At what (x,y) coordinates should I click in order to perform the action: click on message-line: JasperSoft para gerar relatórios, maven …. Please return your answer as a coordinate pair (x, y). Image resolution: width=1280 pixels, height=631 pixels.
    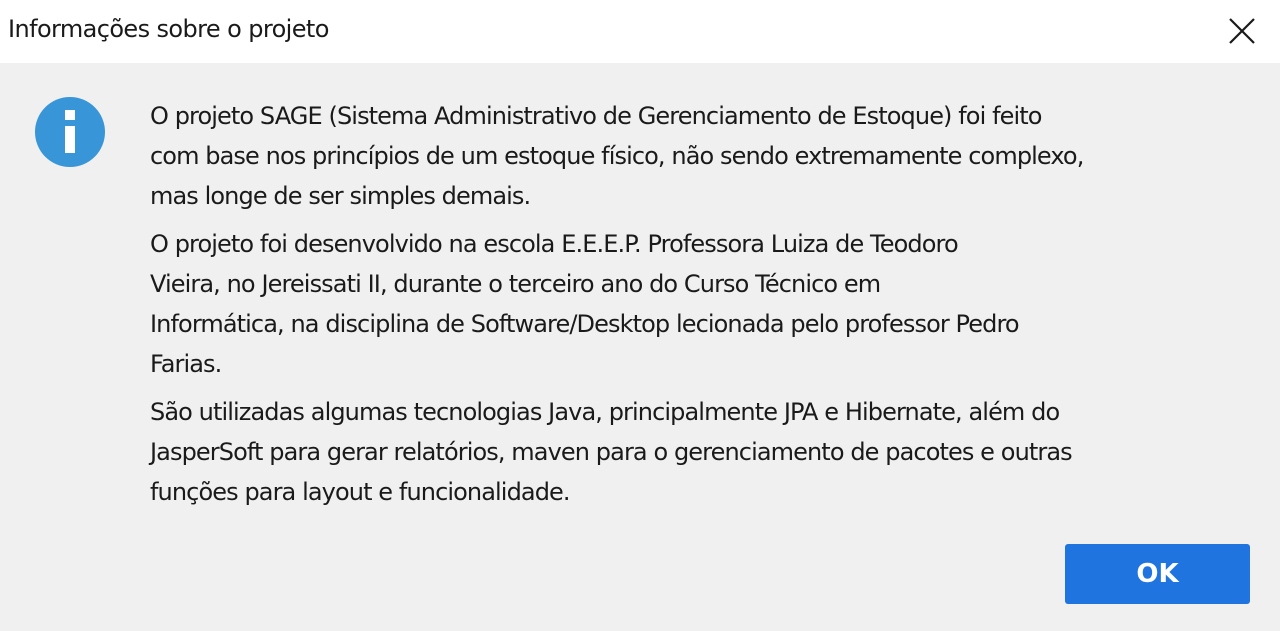
    Looking at the image, I should click on (611, 452).